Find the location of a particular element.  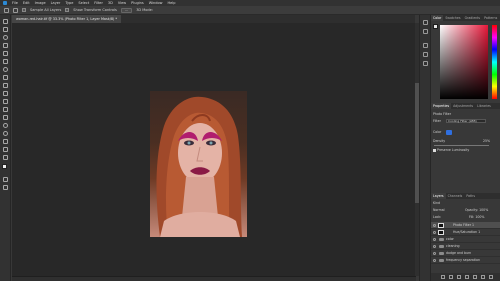

horizontal-scrollbar is located at coordinates (214, 278).